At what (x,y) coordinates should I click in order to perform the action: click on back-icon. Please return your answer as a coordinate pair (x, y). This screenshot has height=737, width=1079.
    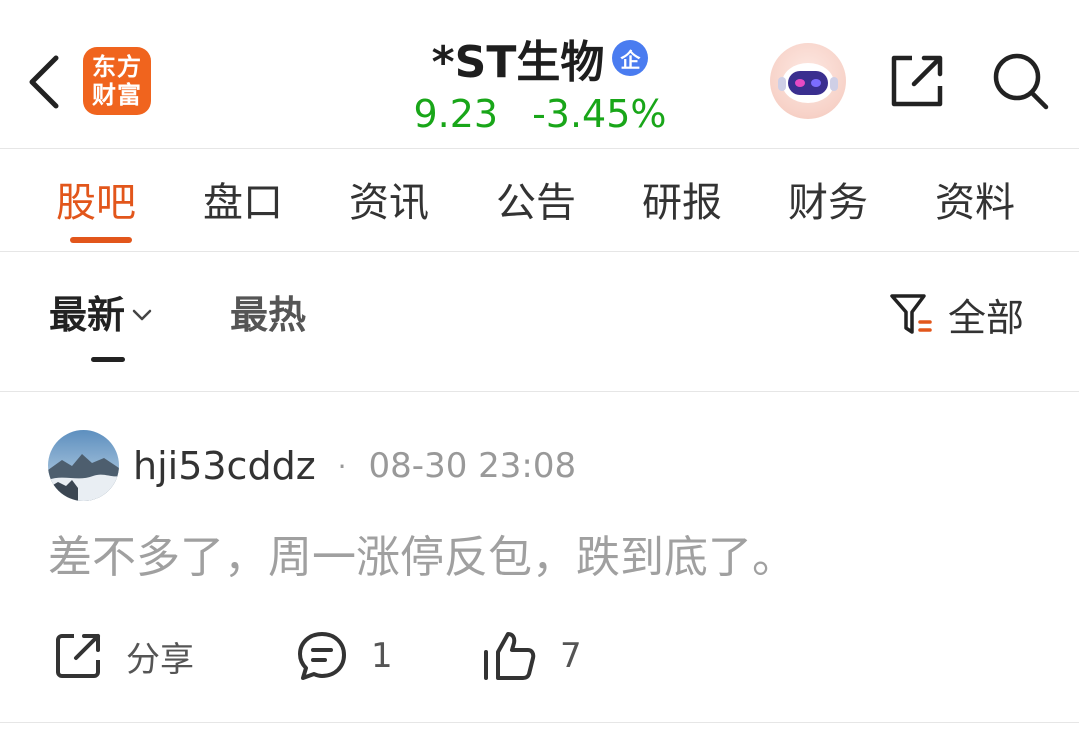
    Looking at the image, I should click on (44, 82).